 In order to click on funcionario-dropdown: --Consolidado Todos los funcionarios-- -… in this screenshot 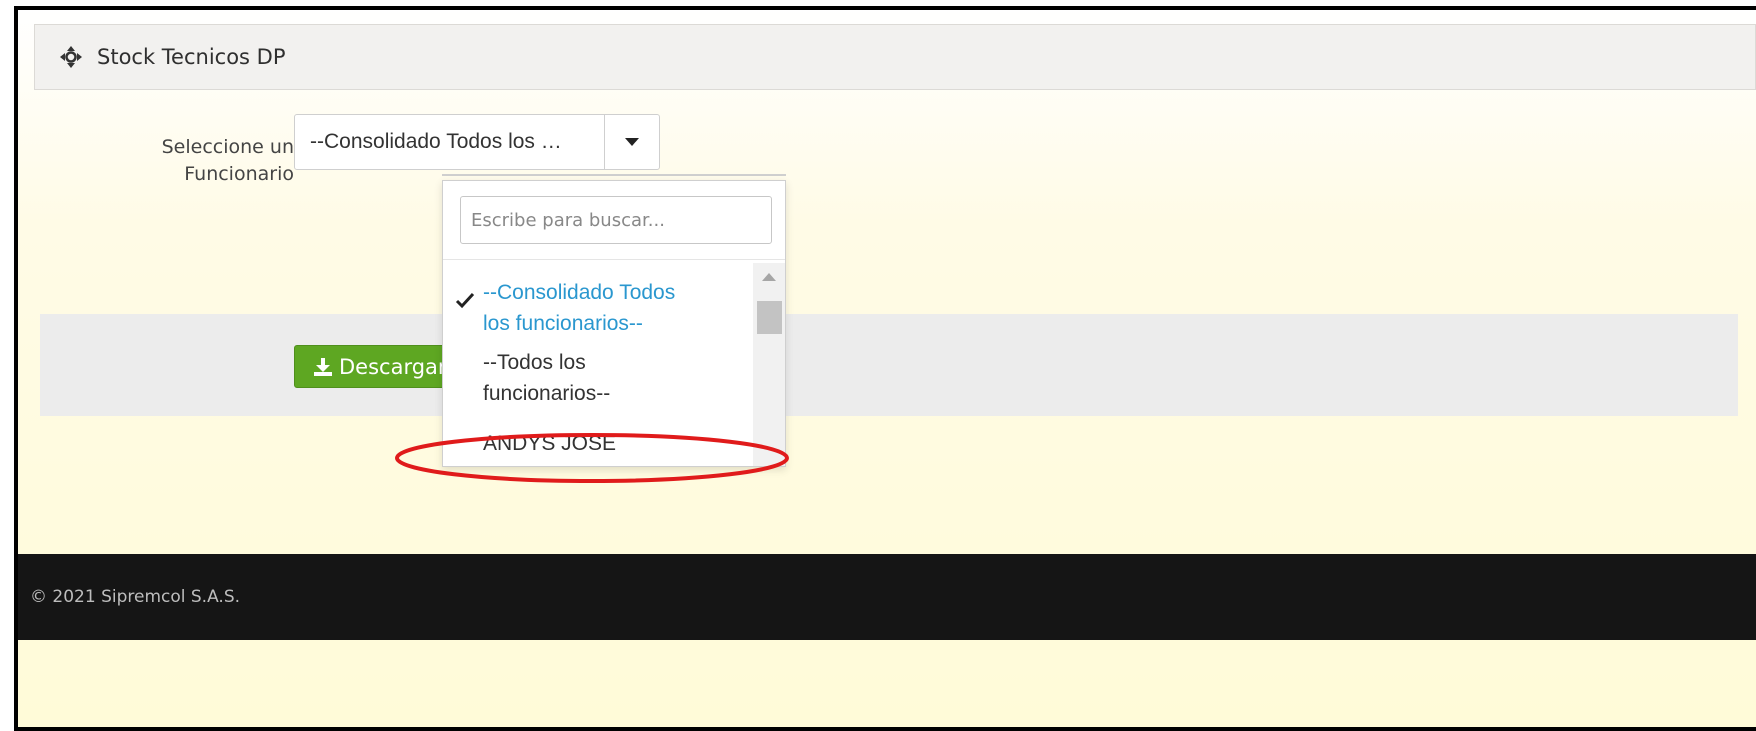, I will do `click(614, 323)`.